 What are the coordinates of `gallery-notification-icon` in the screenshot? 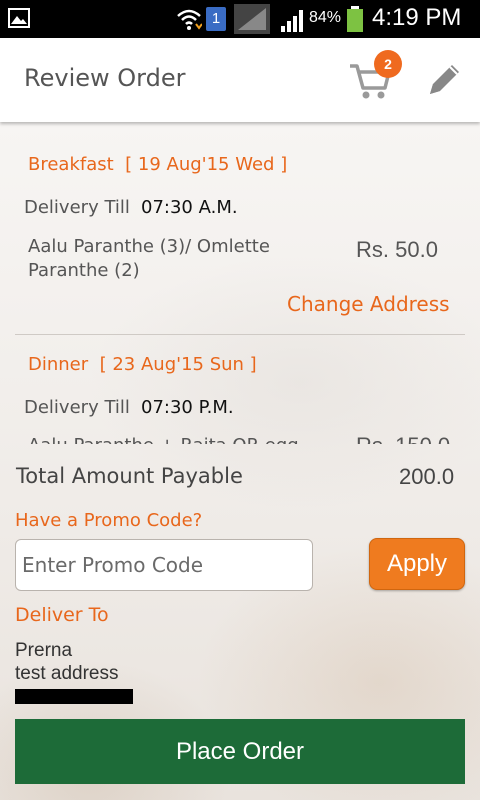 It's located at (19, 18).